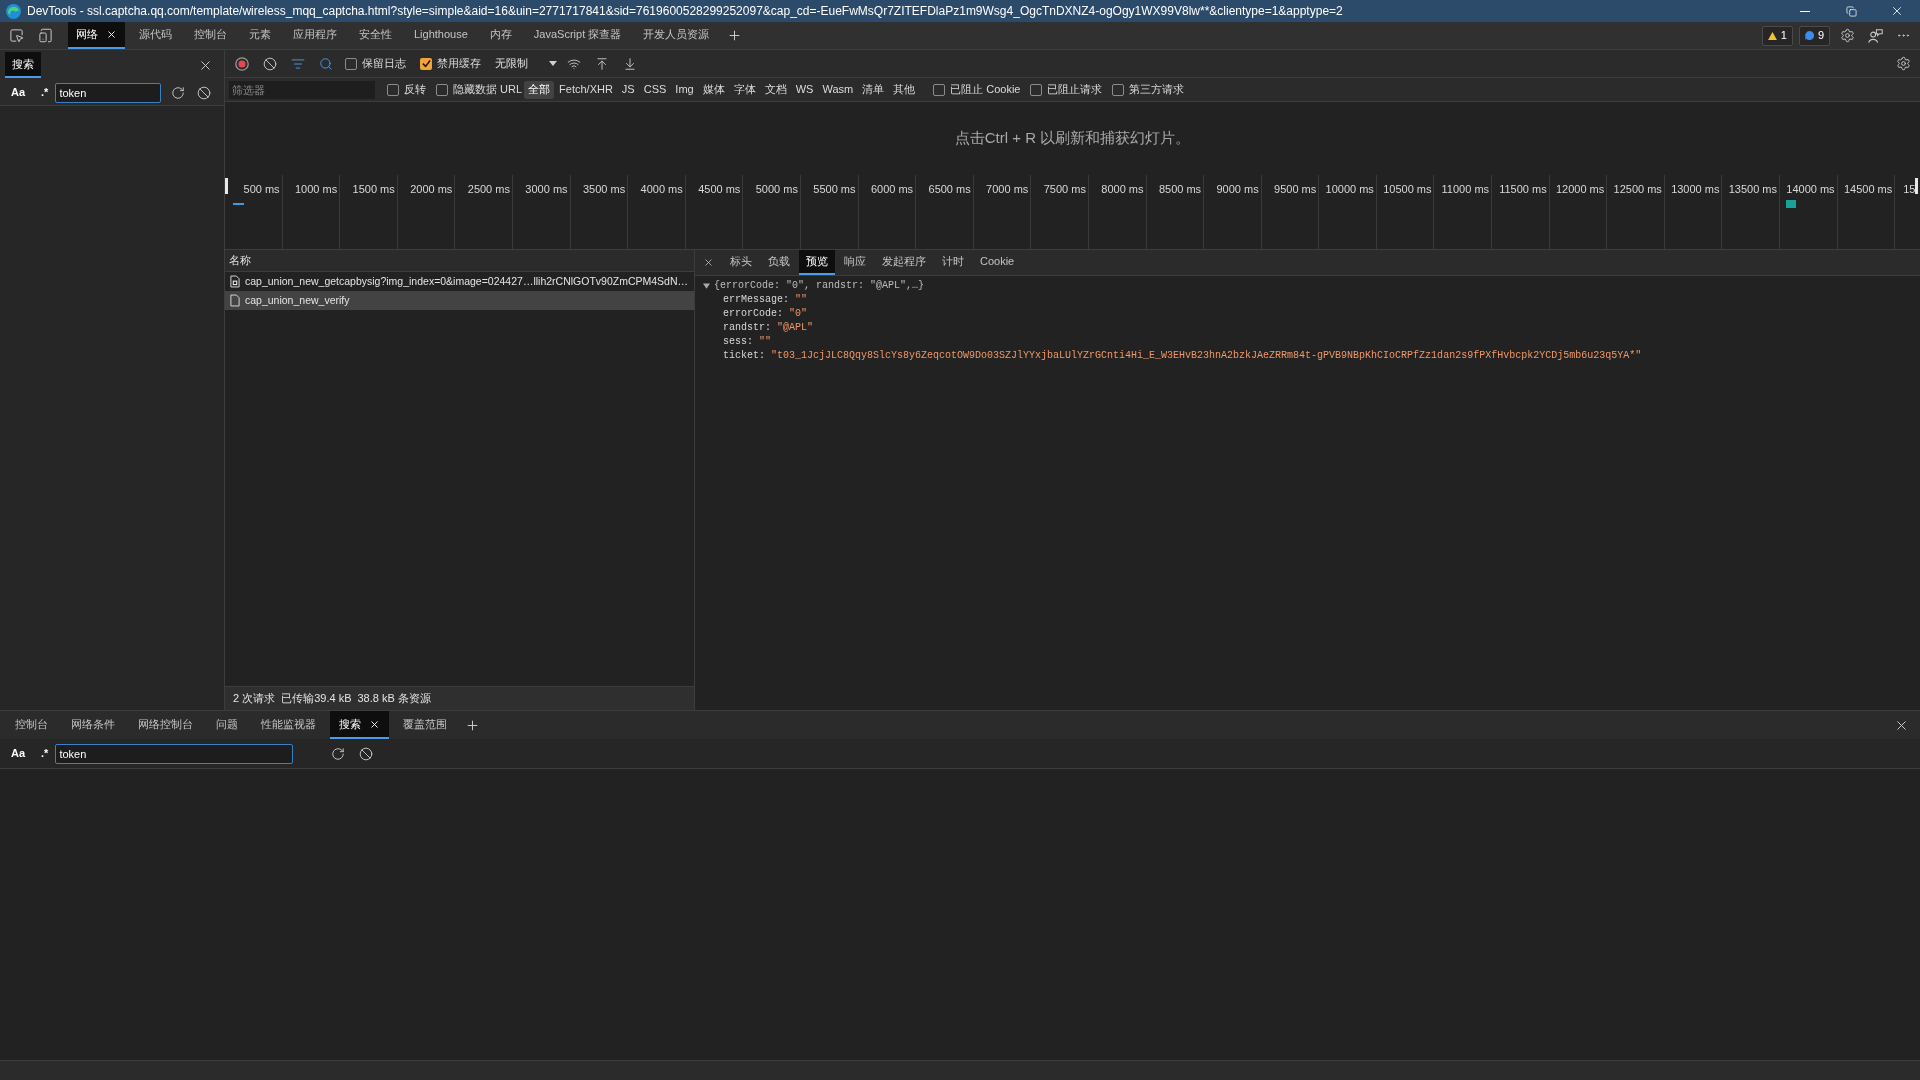  Describe the element at coordinates (873, 89) in the screenshot. I see `type-filter: 清单` at that location.